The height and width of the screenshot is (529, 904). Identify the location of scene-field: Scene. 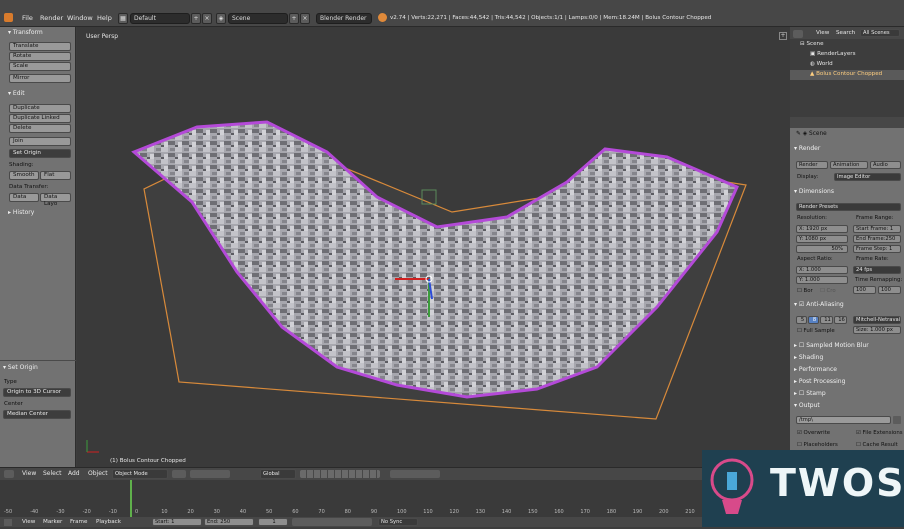
(258, 18).